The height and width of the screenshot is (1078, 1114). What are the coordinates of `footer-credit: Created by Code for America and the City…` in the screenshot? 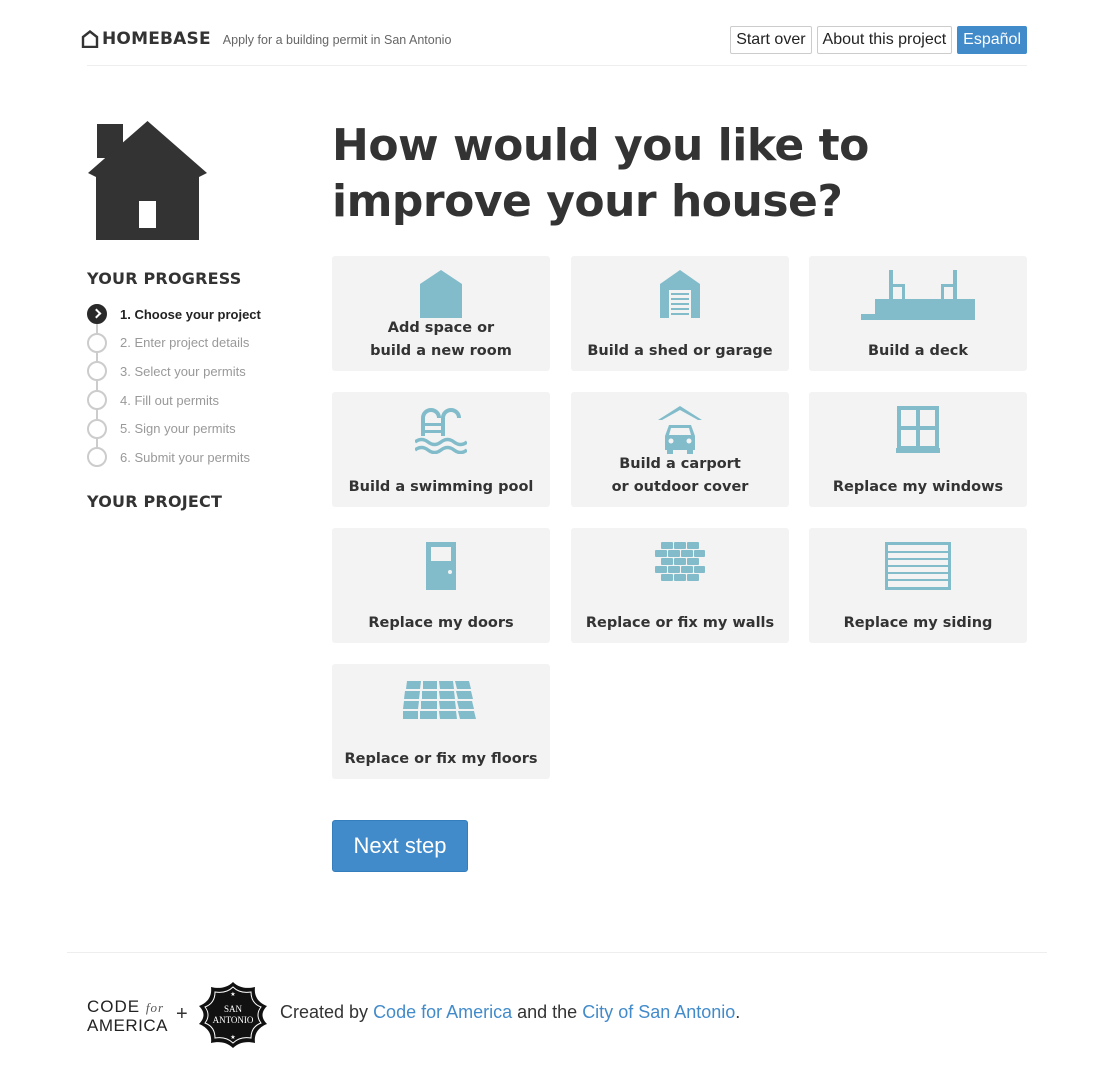 It's located at (510, 1012).